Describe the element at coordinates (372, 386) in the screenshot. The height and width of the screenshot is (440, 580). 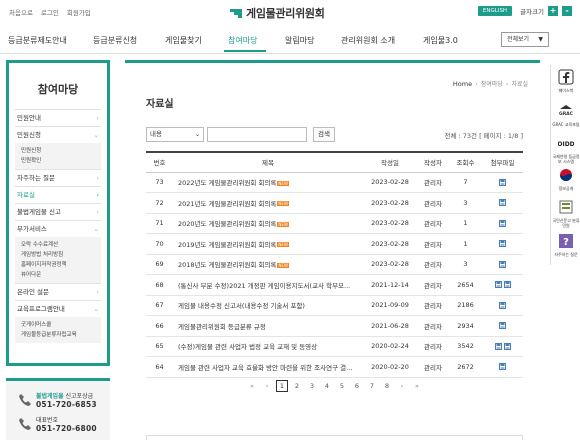
I see `page-7-button: 7` at that location.